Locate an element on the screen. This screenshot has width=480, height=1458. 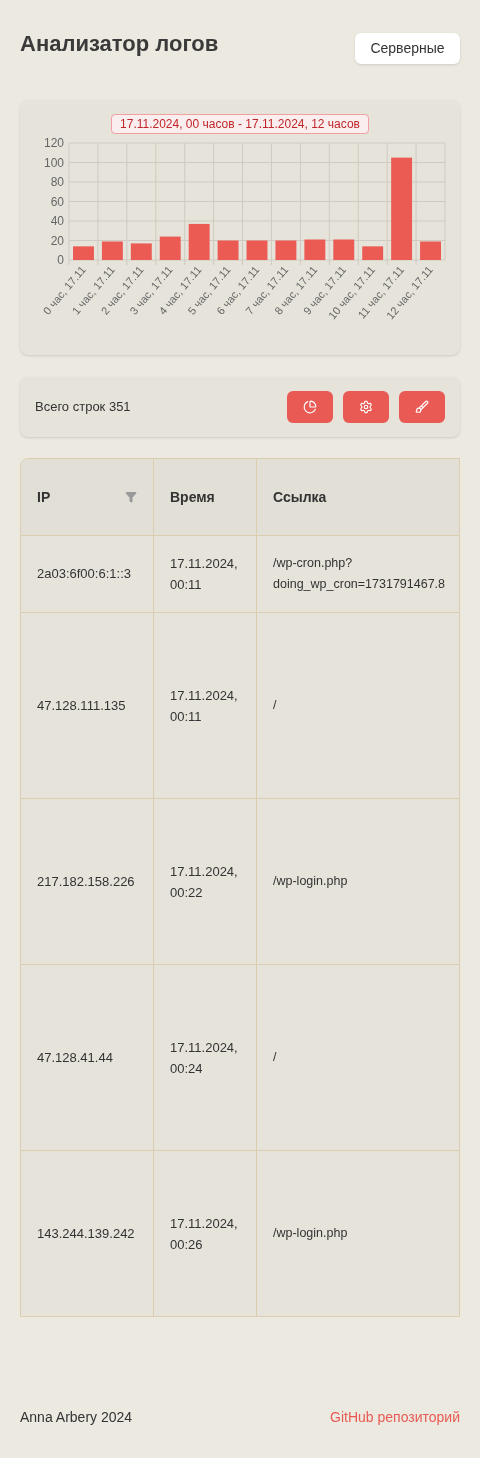
settings-icon is located at coordinates (366, 407).